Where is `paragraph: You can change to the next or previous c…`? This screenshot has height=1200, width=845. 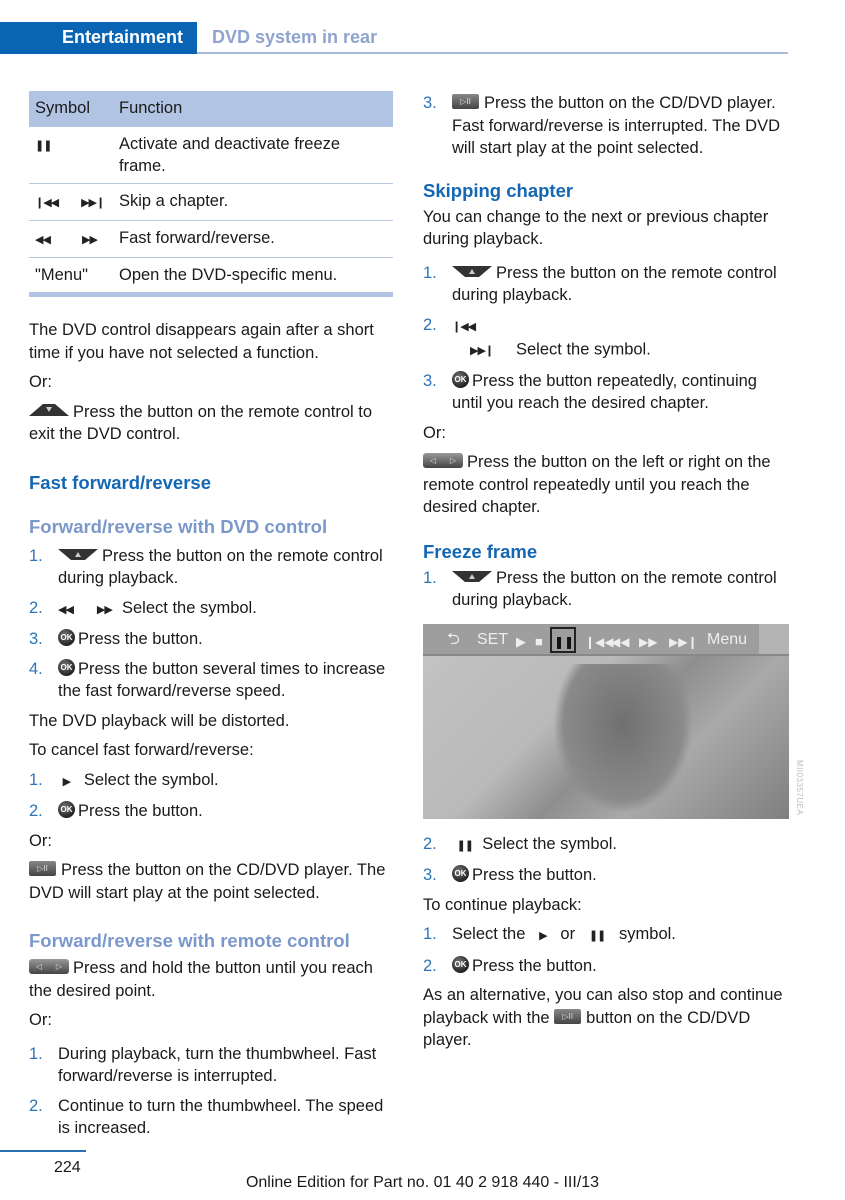
paragraph: You can change to the next or previous c… is located at coordinates (596, 228).